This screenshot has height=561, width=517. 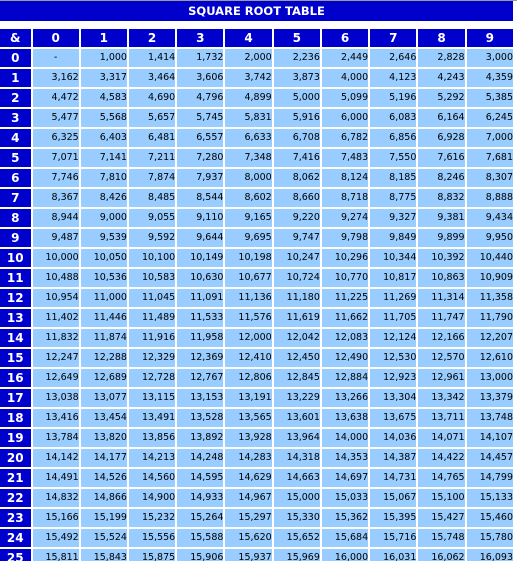 What do you see at coordinates (297, 359) in the screenshot?
I see `table-cell: 12,450` at bounding box center [297, 359].